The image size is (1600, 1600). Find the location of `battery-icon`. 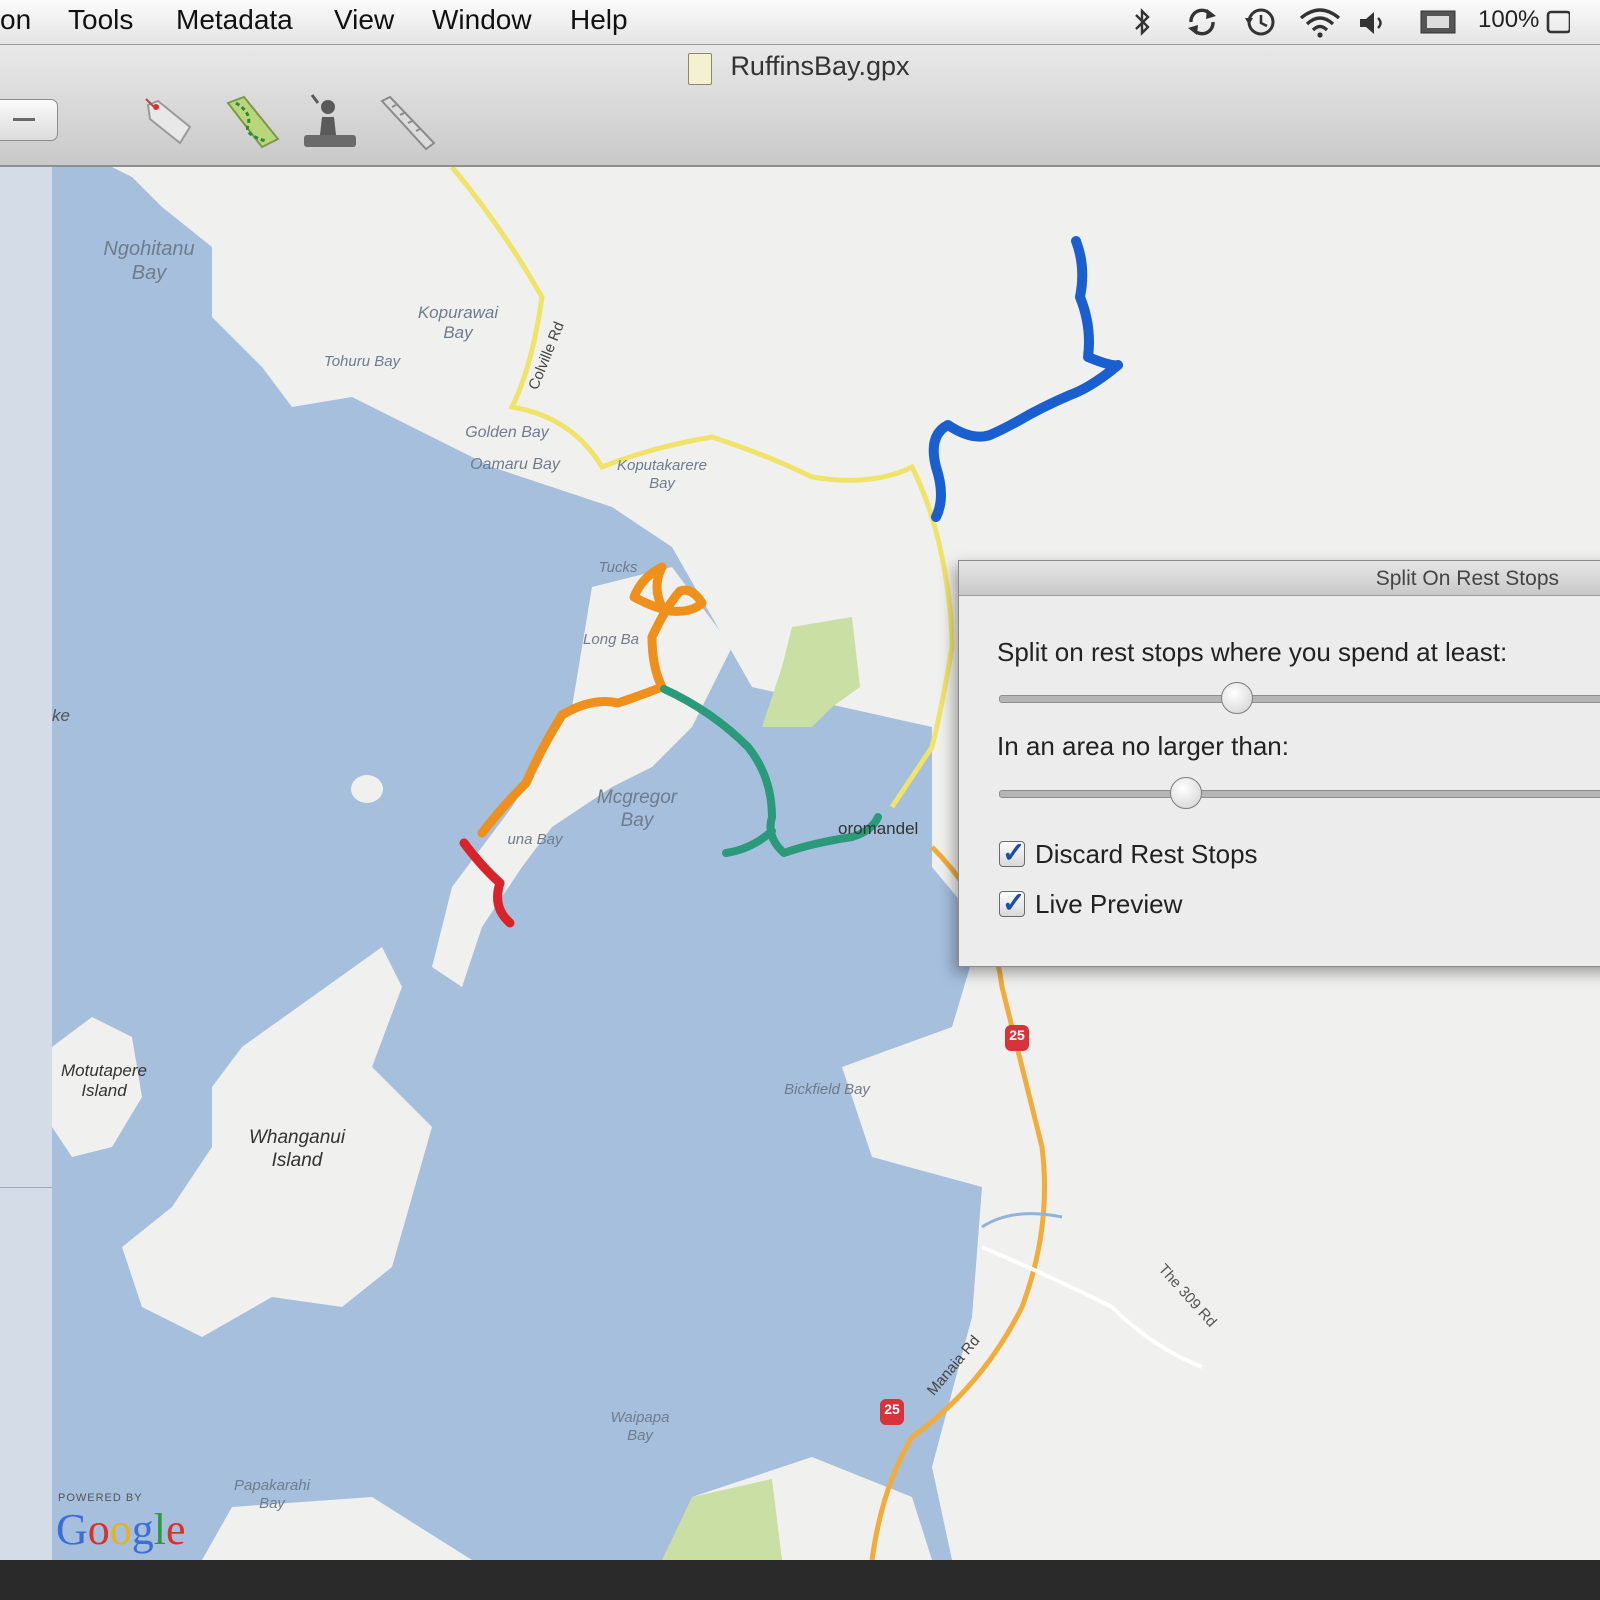

battery-icon is located at coordinates (1558, 22).